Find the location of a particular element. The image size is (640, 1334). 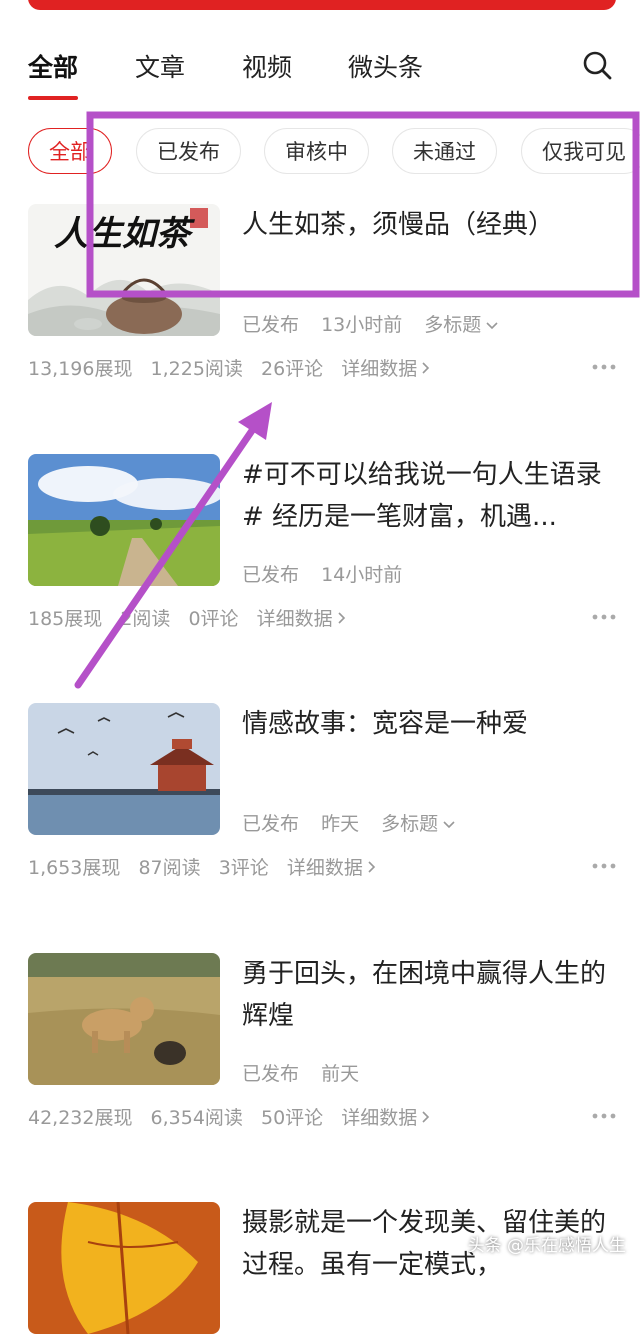

article-time: 14小时前 is located at coordinates (362, 575).